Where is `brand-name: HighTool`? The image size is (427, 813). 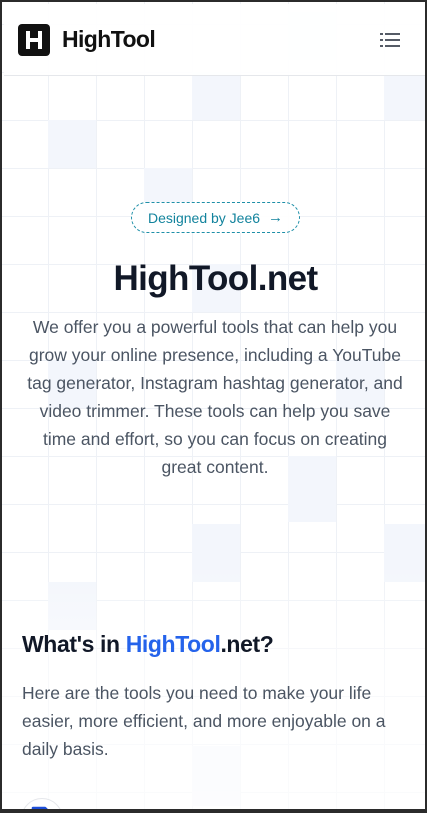 brand-name: HighTool is located at coordinates (109, 39).